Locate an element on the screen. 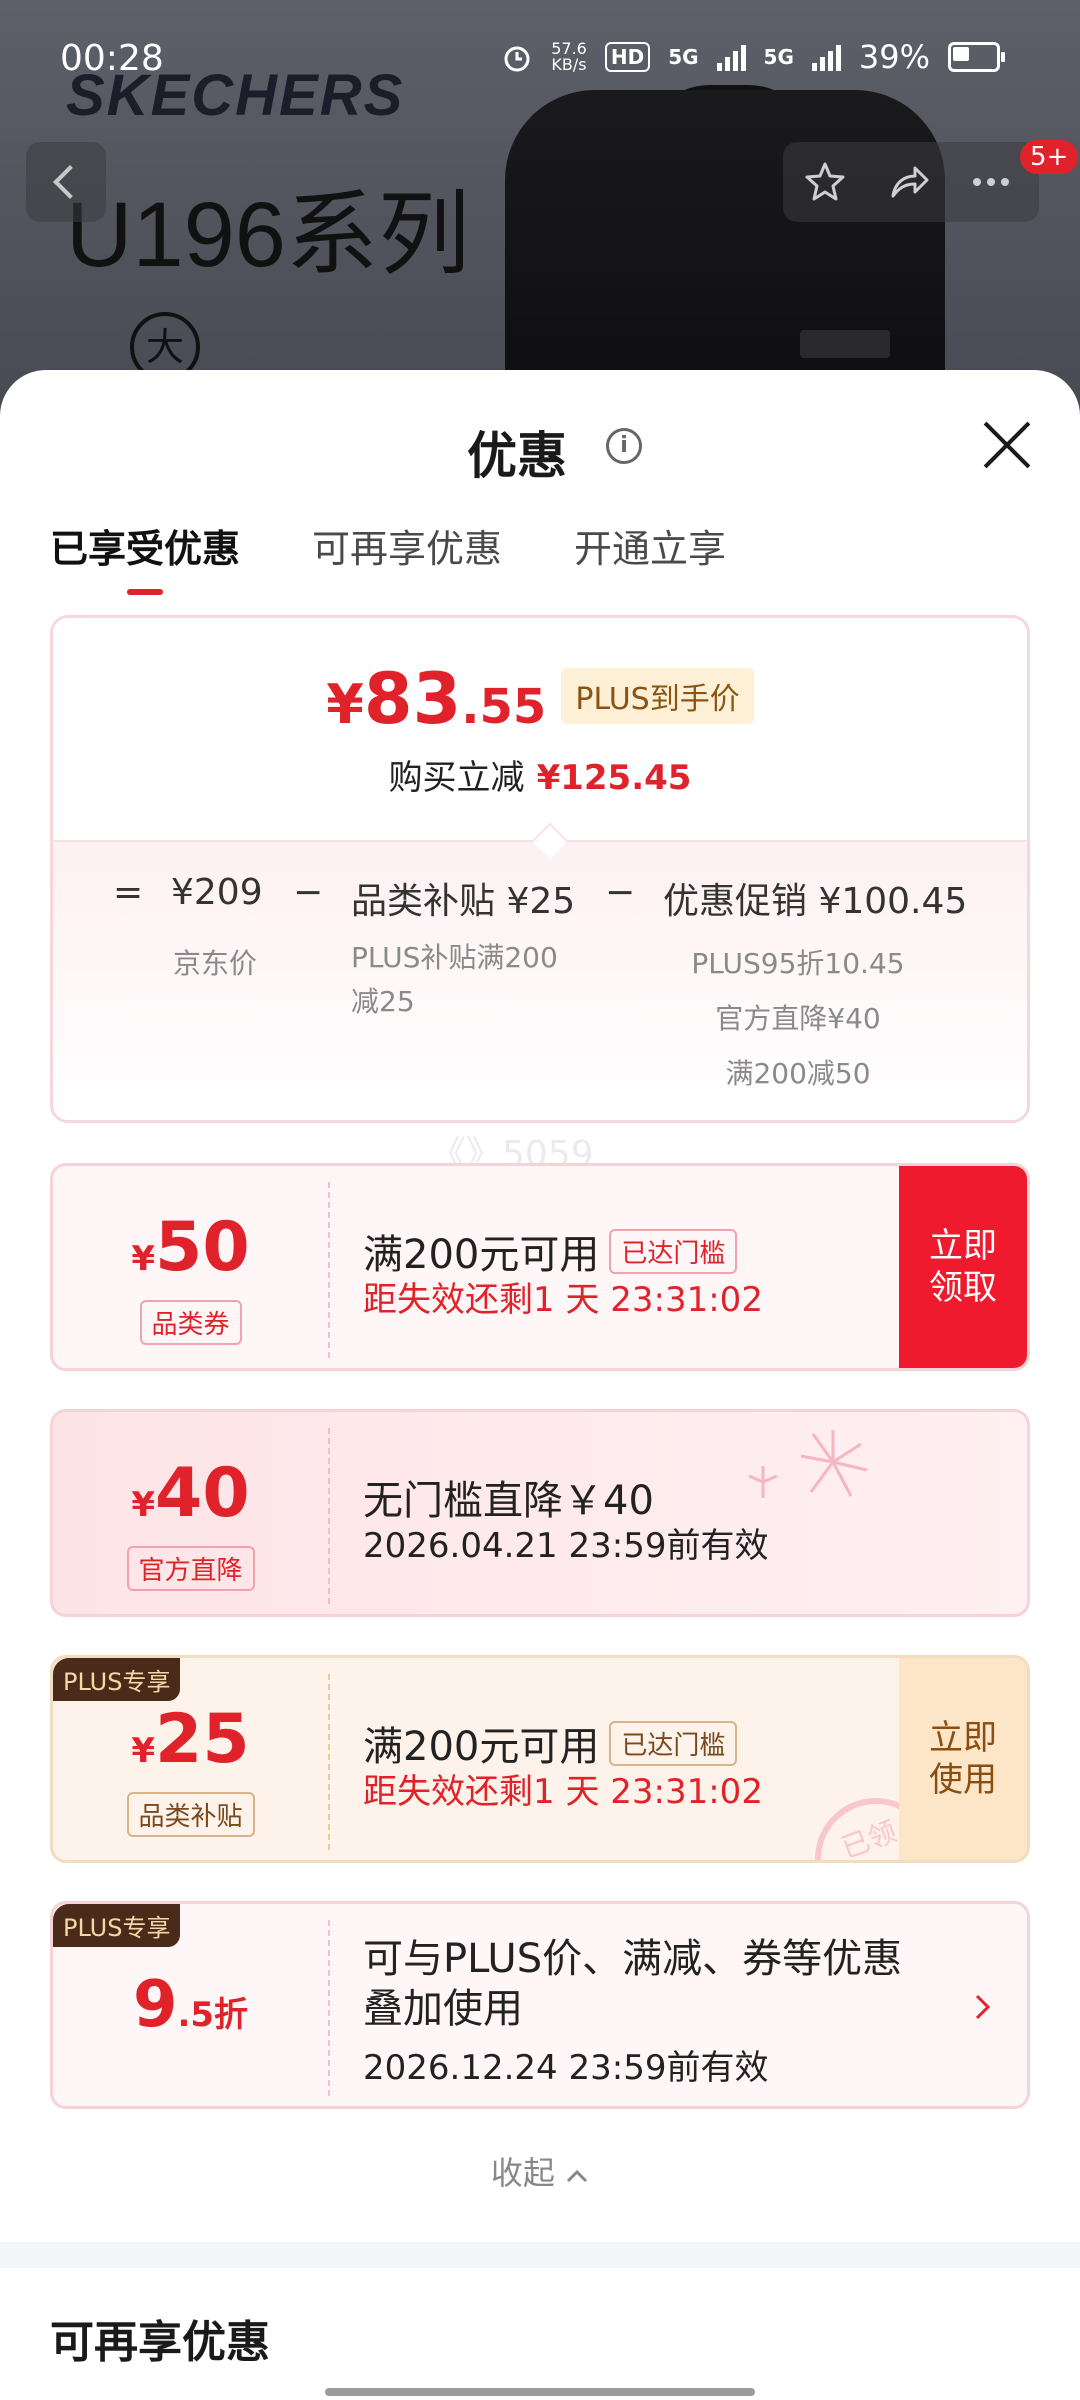 This screenshot has width=1080, height=2400. price-summary: ¥83.55 PLUS到手价 购买立减 ¥125.45 is located at coordinates (540, 729).